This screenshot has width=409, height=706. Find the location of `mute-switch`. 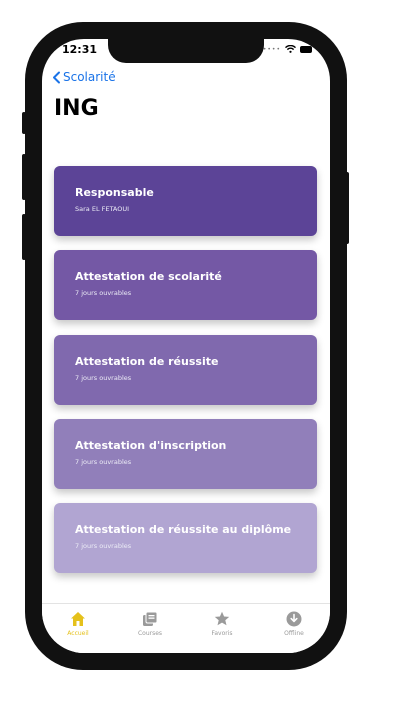

mute-switch is located at coordinates (24, 123).